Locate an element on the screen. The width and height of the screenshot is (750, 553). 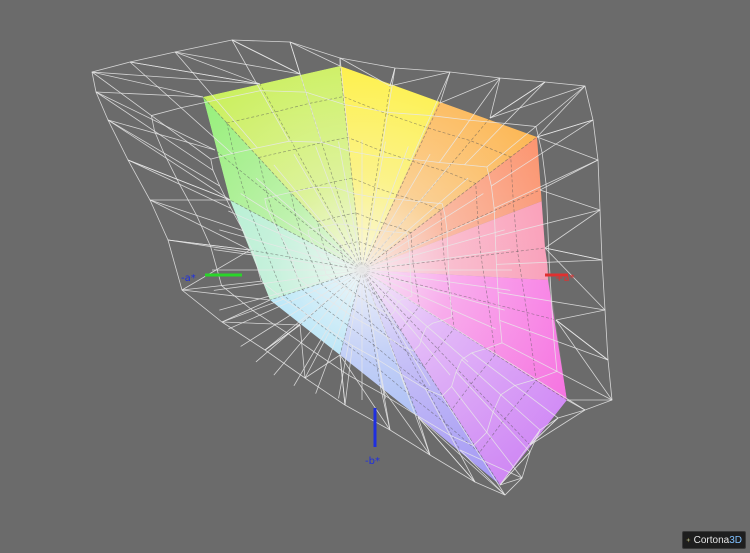
a-neg-label: -a* is located at coordinates (188, 278).